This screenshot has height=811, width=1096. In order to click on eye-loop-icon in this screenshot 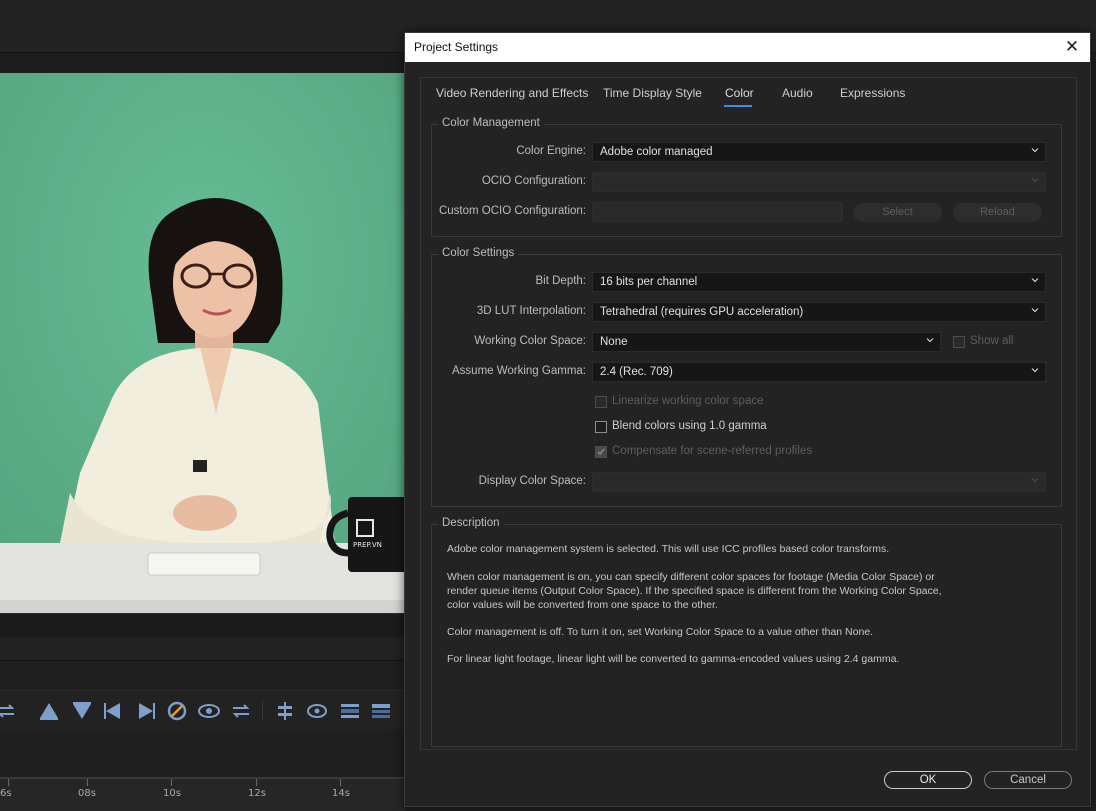, I will do `click(209, 711)`.